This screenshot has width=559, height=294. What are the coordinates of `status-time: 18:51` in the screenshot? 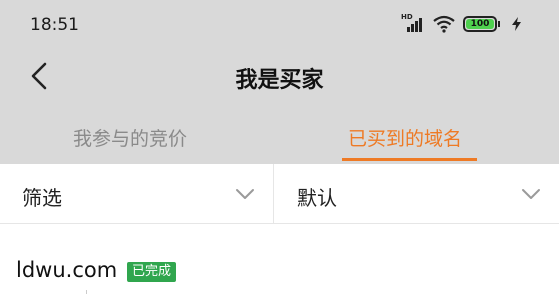 It's located at (54, 25).